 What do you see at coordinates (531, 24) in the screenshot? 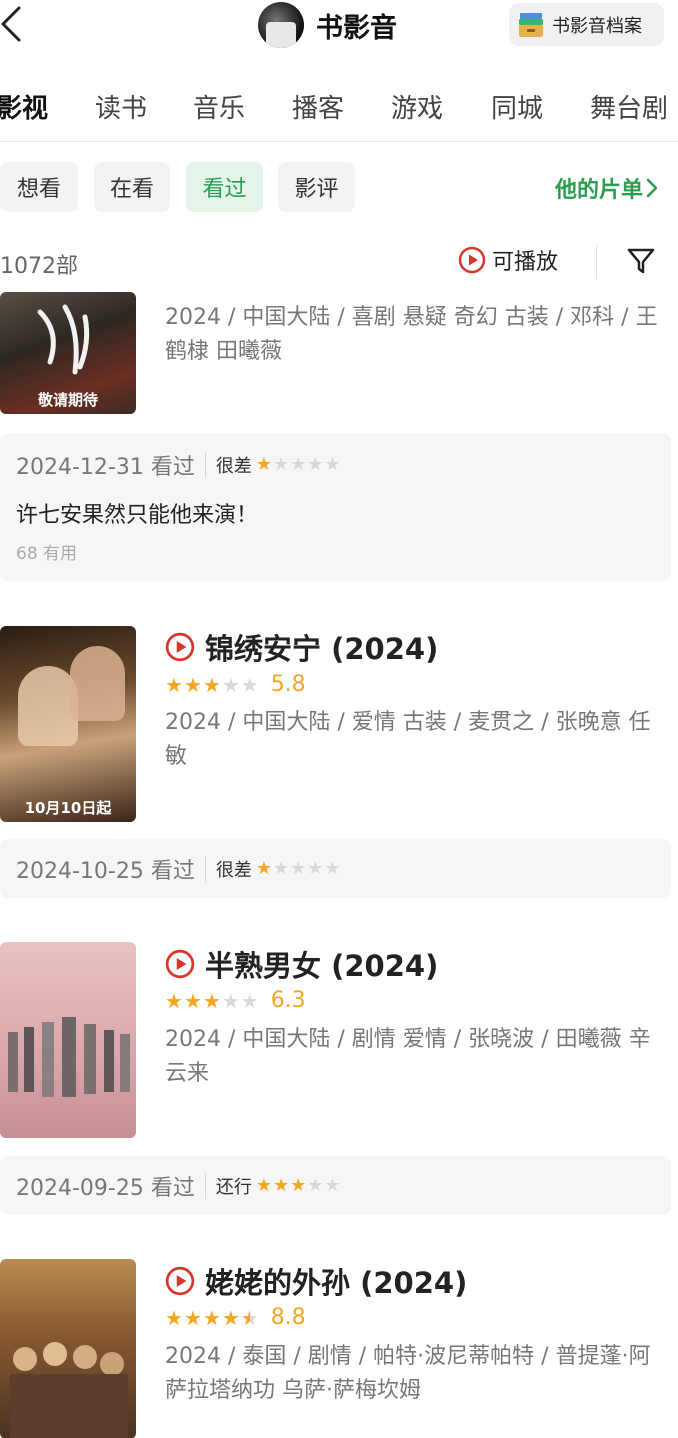
I see `archive-box-icon` at bounding box center [531, 24].